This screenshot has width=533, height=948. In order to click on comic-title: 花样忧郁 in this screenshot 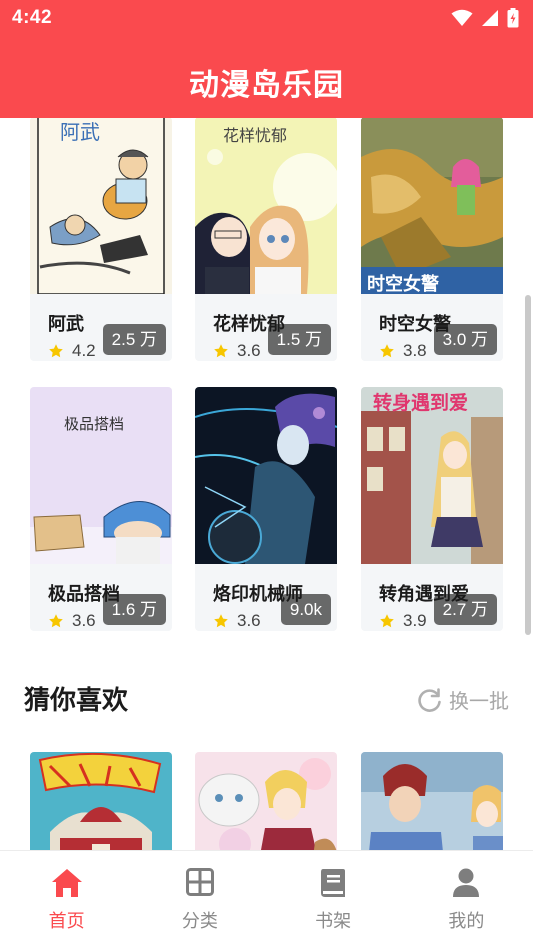, I will do `click(249, 324)`.